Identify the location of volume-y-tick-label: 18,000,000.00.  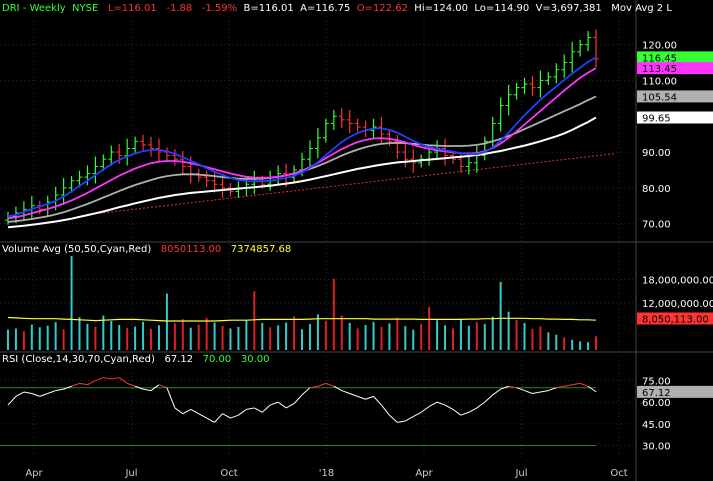
(677, 281).